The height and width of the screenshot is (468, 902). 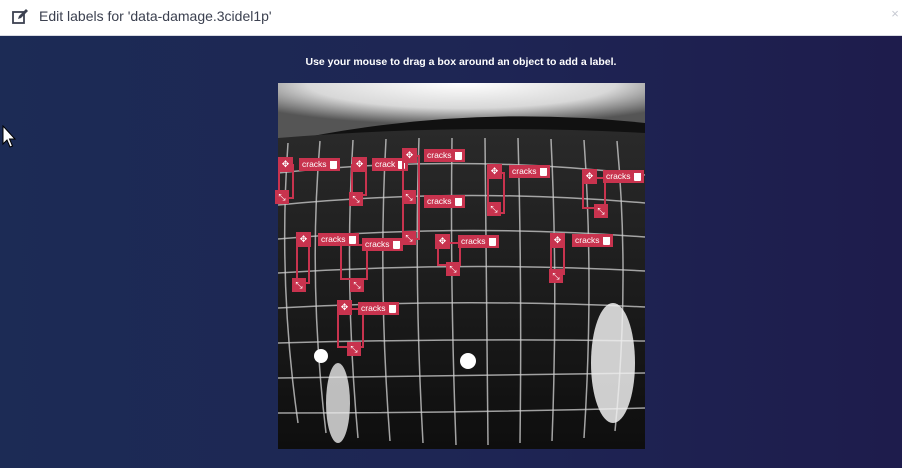 What do you see at coordinates (9, 136) in the screenshot?
I see `mouse-cursor-icon` at bounding box center [9, 136].